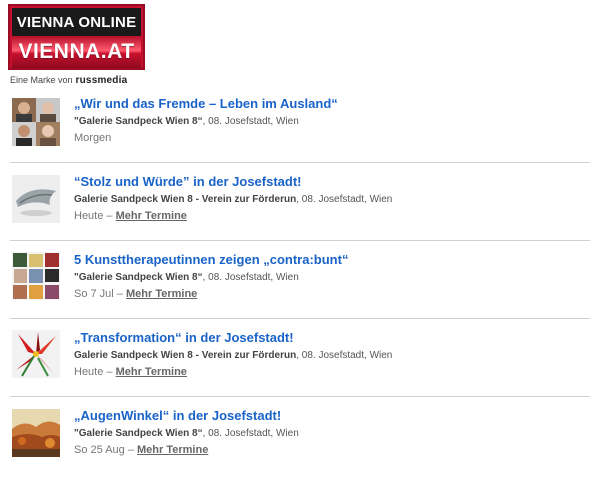  What do you see at coordinates (184, 337) in the screenshot?
I see `event-title-link: „Transformation“ in der Josefstadt!` at bounding box center [184, 337].